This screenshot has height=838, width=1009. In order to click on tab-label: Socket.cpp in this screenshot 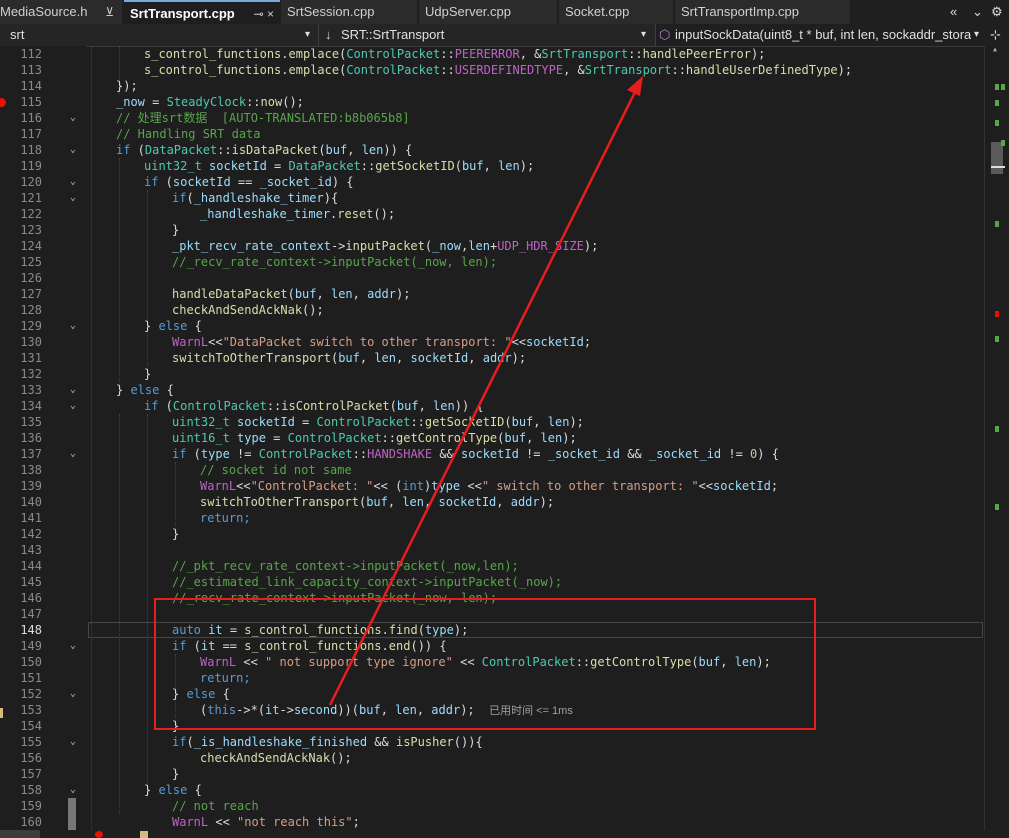, I will do `click(597, 11)`.